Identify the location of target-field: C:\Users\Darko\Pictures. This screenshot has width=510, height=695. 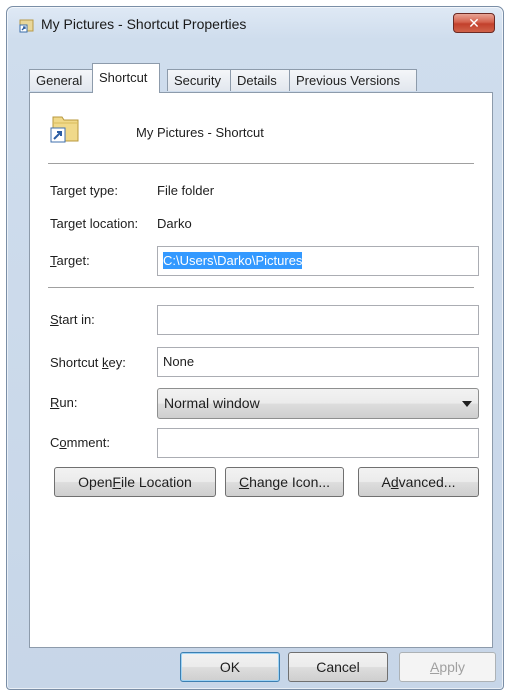
(318, 261).